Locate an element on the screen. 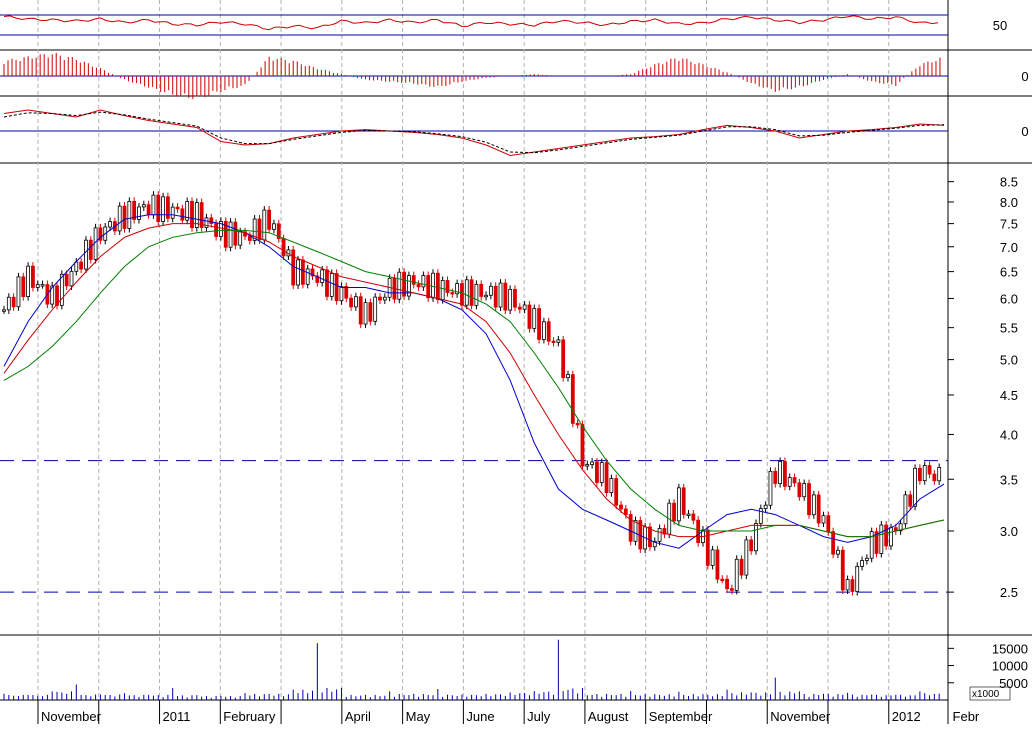 The height and width of the screenshot is (729, 1032). price-y-tick-label: 8.0 is located at coordinates (1009, 202).